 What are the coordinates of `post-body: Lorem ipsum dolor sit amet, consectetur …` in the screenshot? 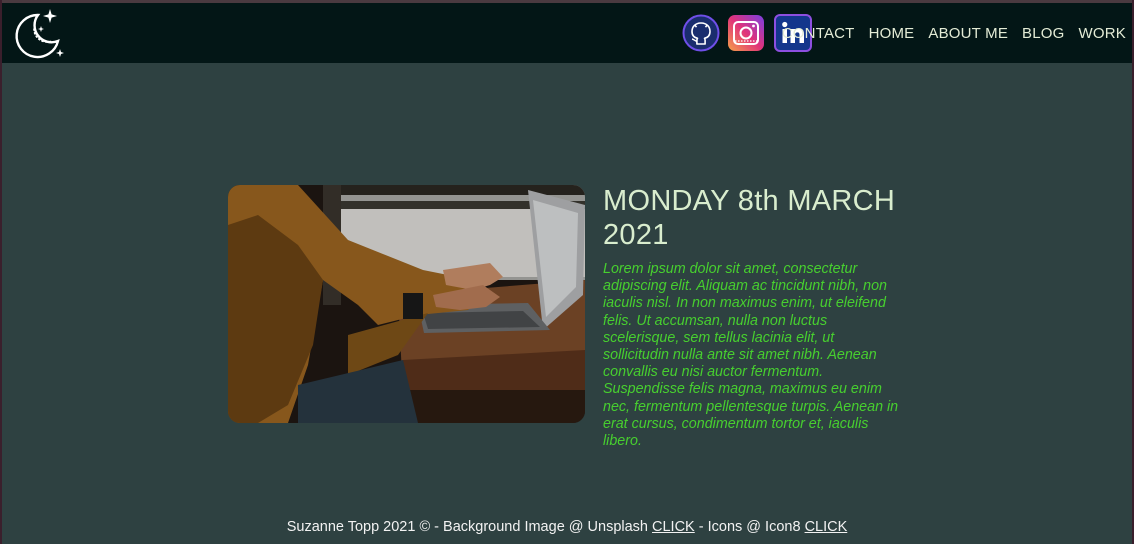 It's located at (751, 355).